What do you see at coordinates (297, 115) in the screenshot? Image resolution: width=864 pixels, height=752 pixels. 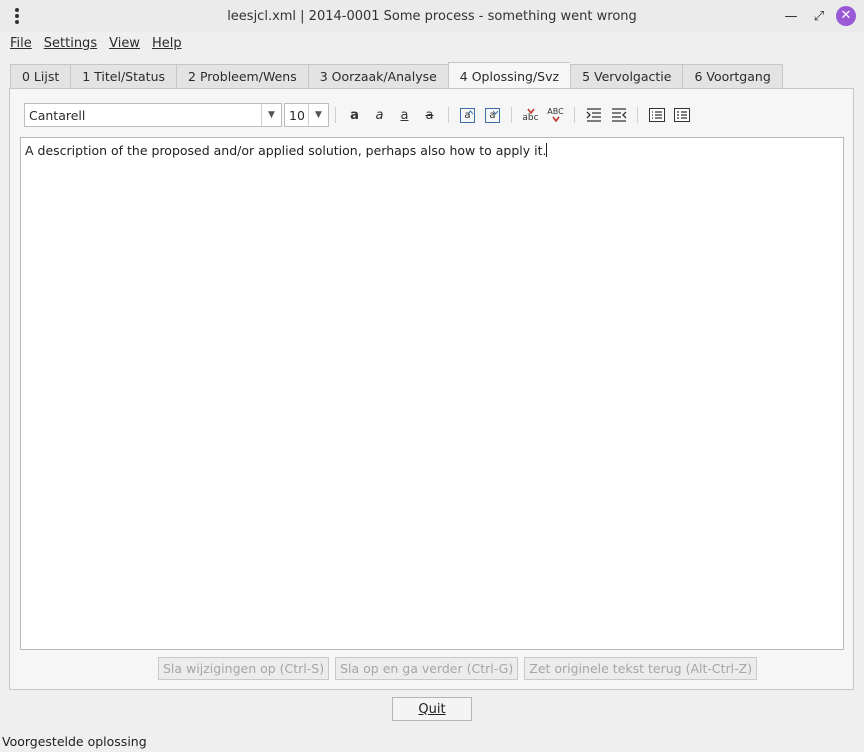 I see `font-size-value: 10` at bounding box center [297, 115].